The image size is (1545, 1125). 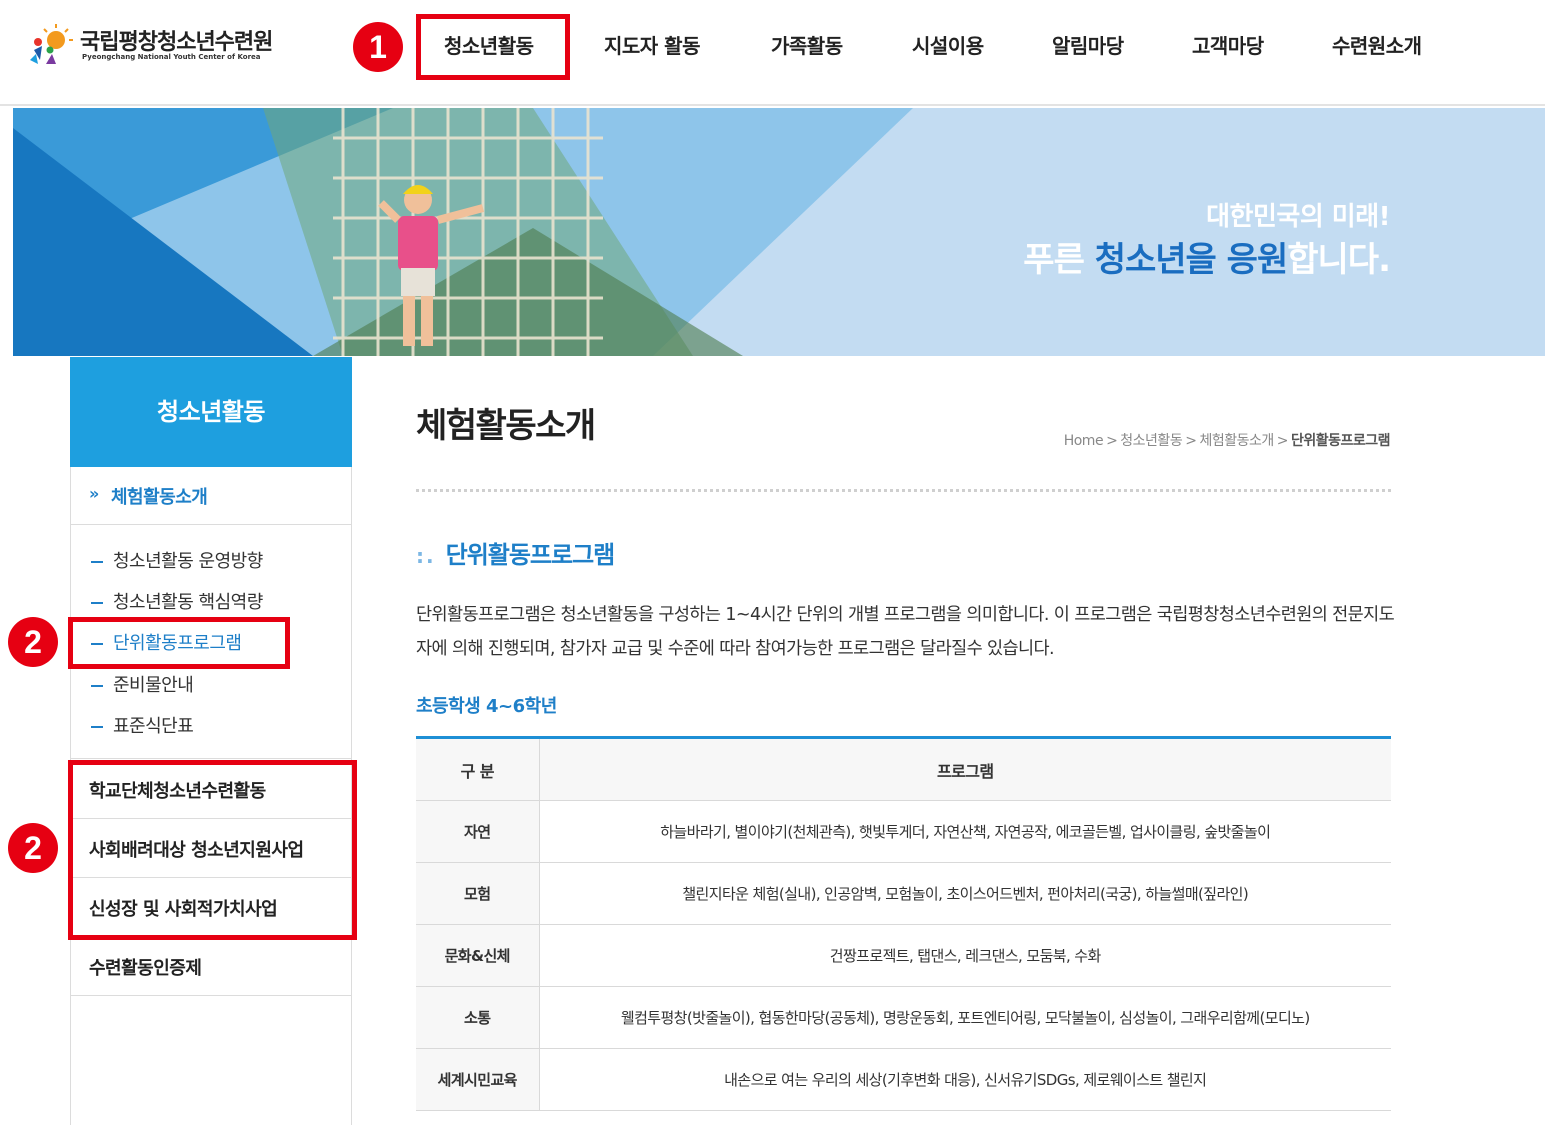 What do you see at coordinates (807, 48) in the screenshot?
I see `gnb-family-activity: 가족활동` at bounding box center [807, 48].